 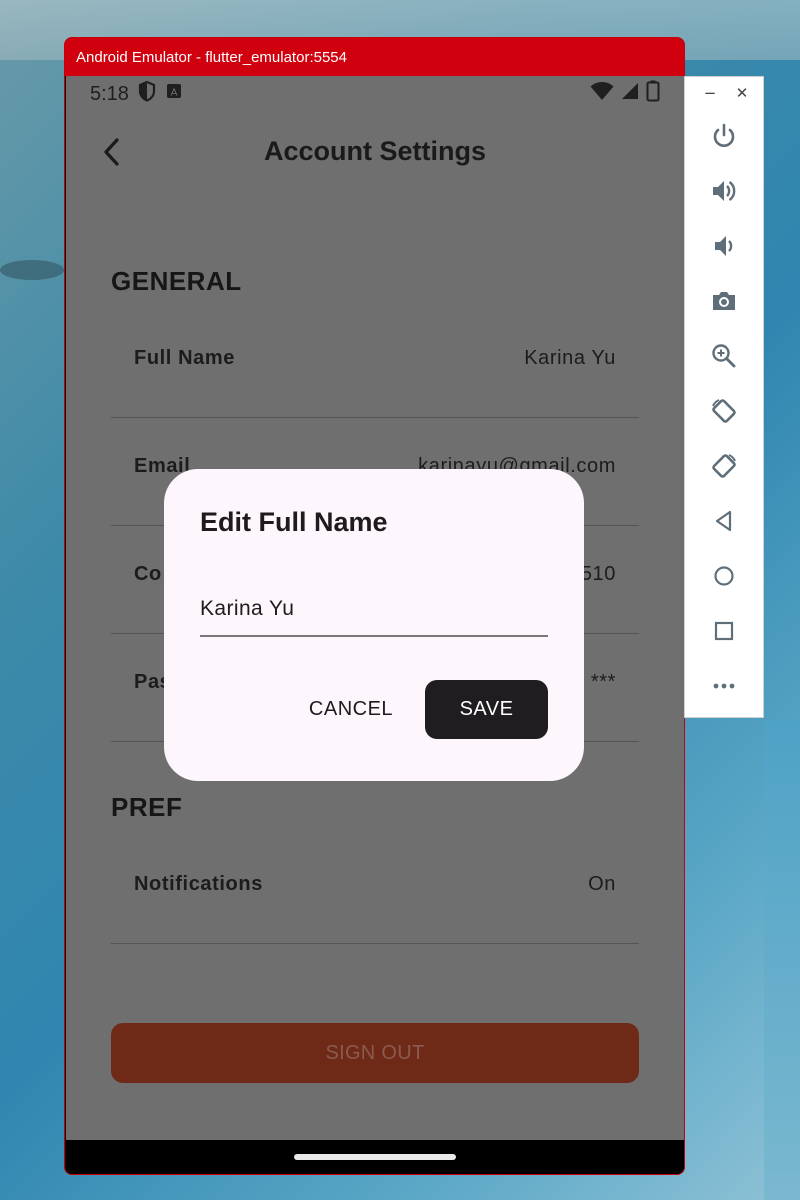 I want to click on zoom-button, so click(x=724, y=356).